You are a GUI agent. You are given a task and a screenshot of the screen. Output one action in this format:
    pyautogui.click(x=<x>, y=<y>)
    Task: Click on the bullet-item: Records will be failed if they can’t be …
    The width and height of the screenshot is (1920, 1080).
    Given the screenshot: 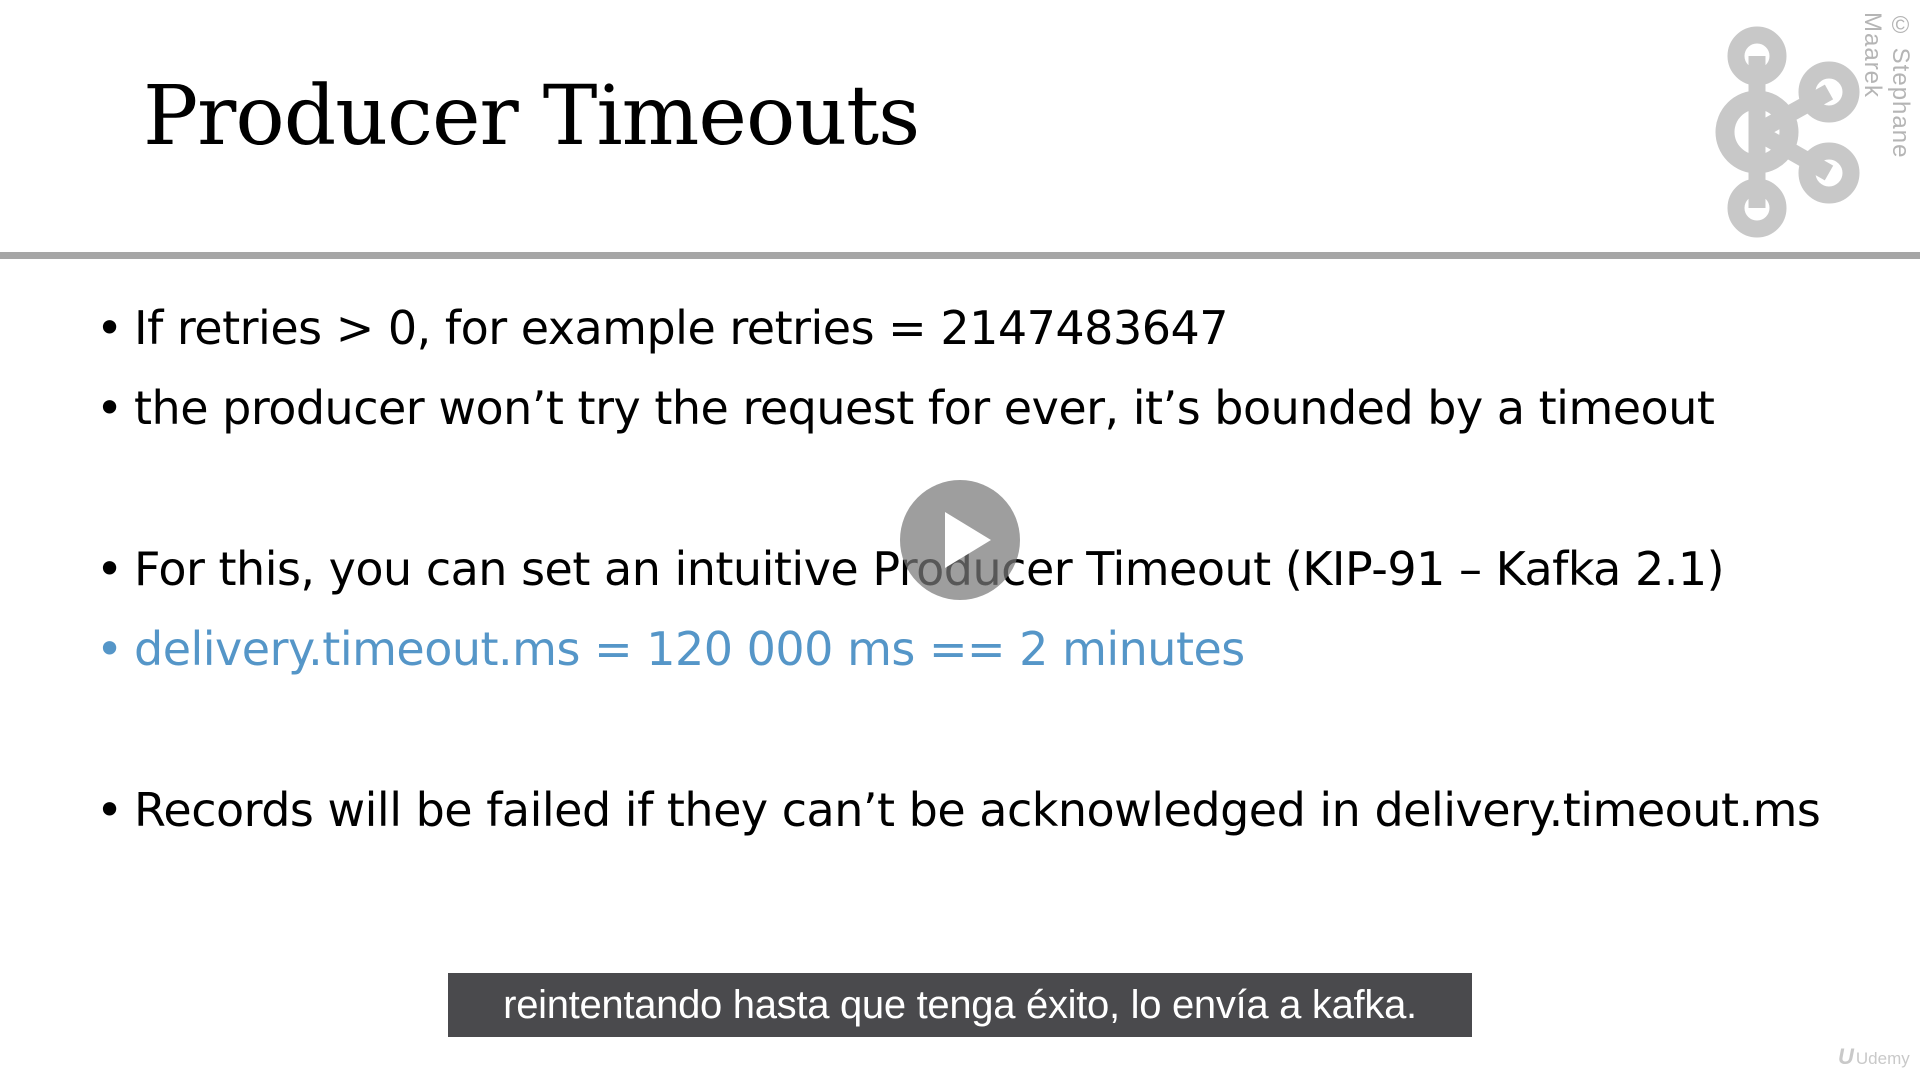 What is the action you would take?
    pyautogui.click(x=986, y=818)
    